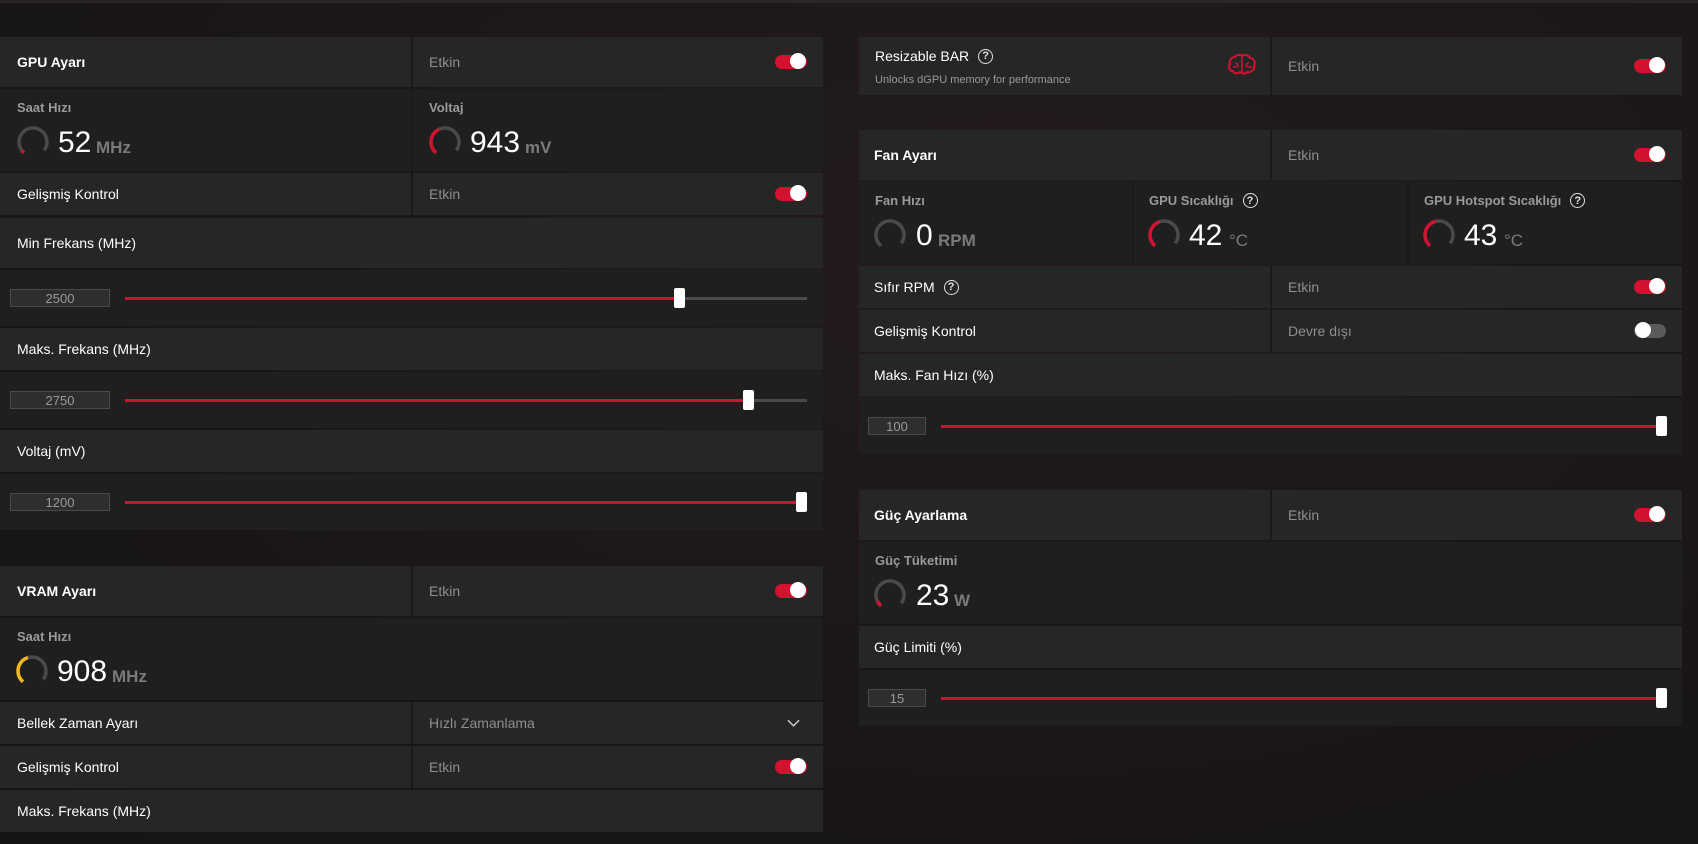 The height and width of the screenshot is (844, 1698). I want to click on gpu-clock-metric: Saat Hızı 52 MHz, so click(205, 130).